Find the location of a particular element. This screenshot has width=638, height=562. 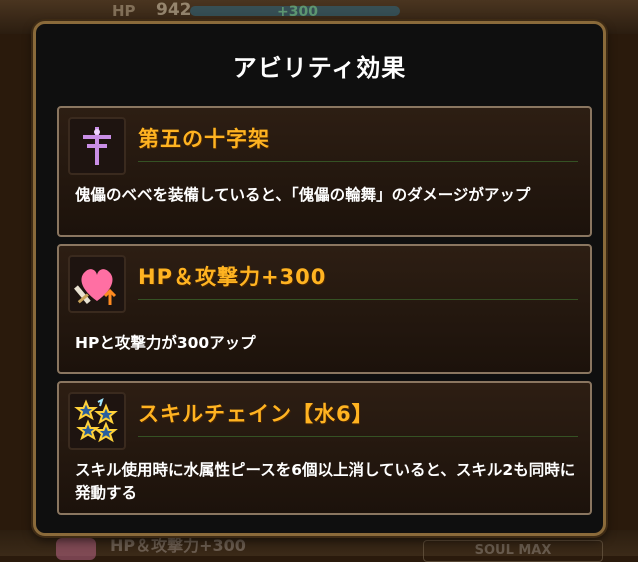

hp-label: HP is located at coordinates (124, 11).